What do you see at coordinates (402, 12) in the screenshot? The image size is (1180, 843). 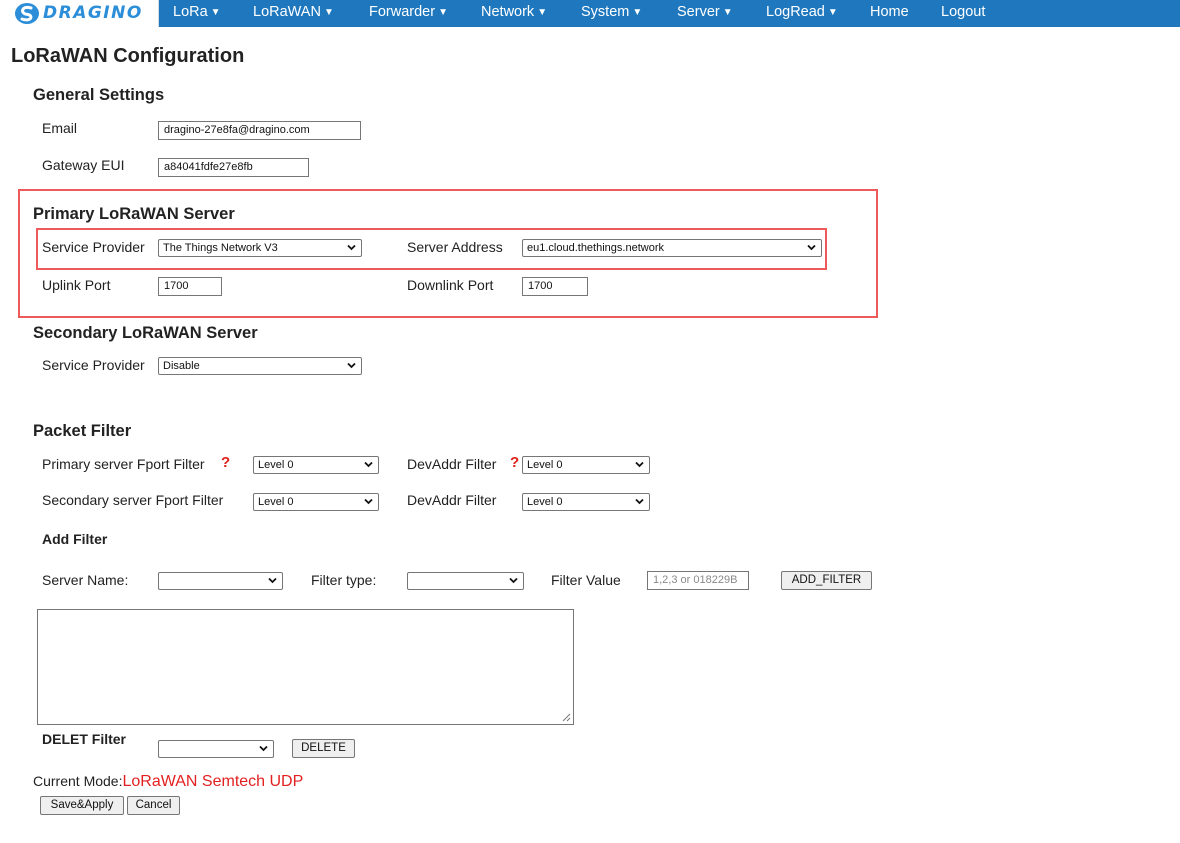 I see `nav-label: Forwarder` at bounding box center [402, 12].